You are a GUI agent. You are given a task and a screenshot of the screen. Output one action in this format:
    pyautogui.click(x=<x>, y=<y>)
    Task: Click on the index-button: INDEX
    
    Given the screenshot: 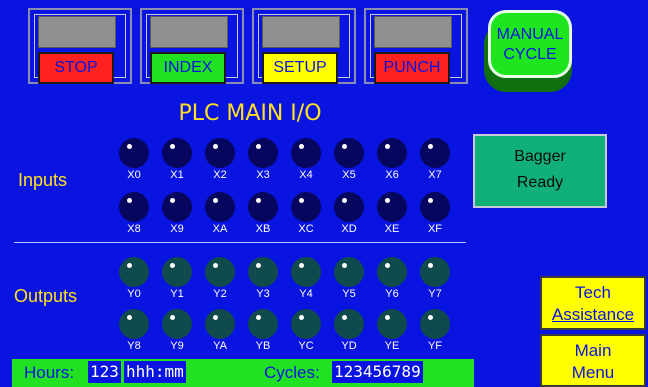 What is the action you would take?
    pyautogui.click(x=192, y=46)
    